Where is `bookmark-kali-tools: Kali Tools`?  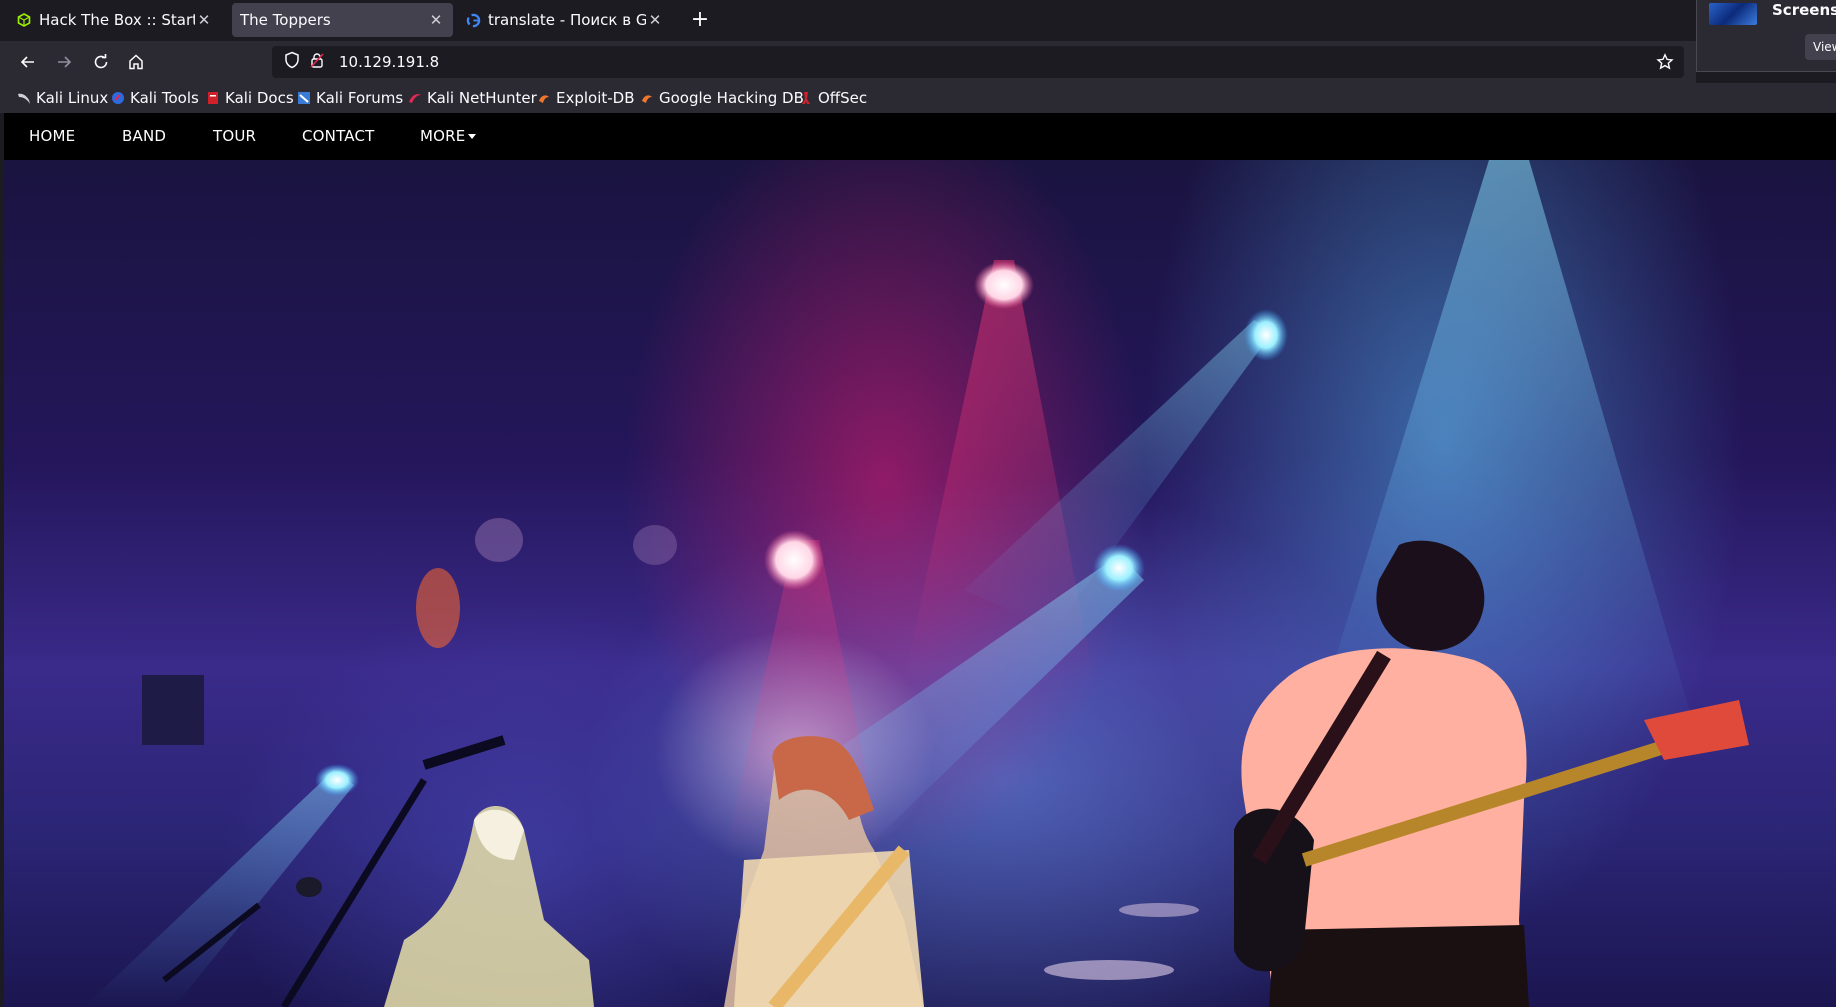
bookmark-kali-tools: Kali Tools is located at coordinates (155, 98).